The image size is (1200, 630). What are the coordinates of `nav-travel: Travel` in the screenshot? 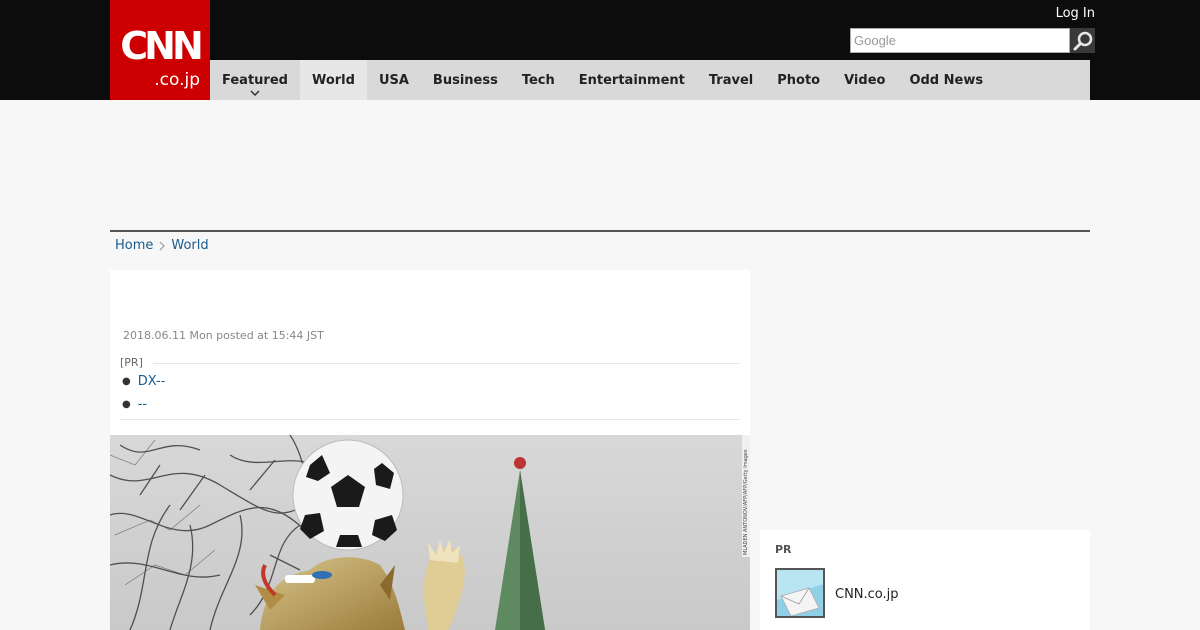 It's located at (731, 80).